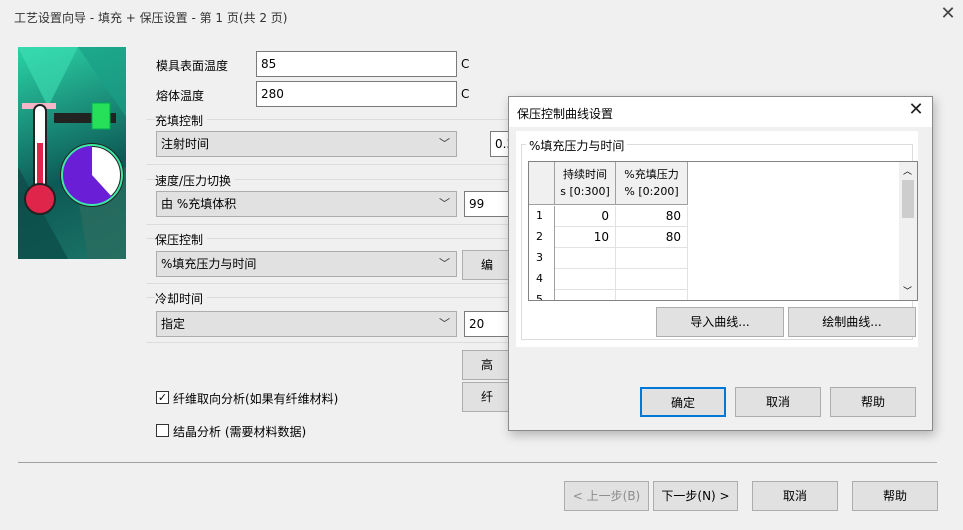  What do you see at coordinates (585, 174) in the screenshot?
I see `column-header-duration-title: 持续时间` at bounding box center [585, 174].